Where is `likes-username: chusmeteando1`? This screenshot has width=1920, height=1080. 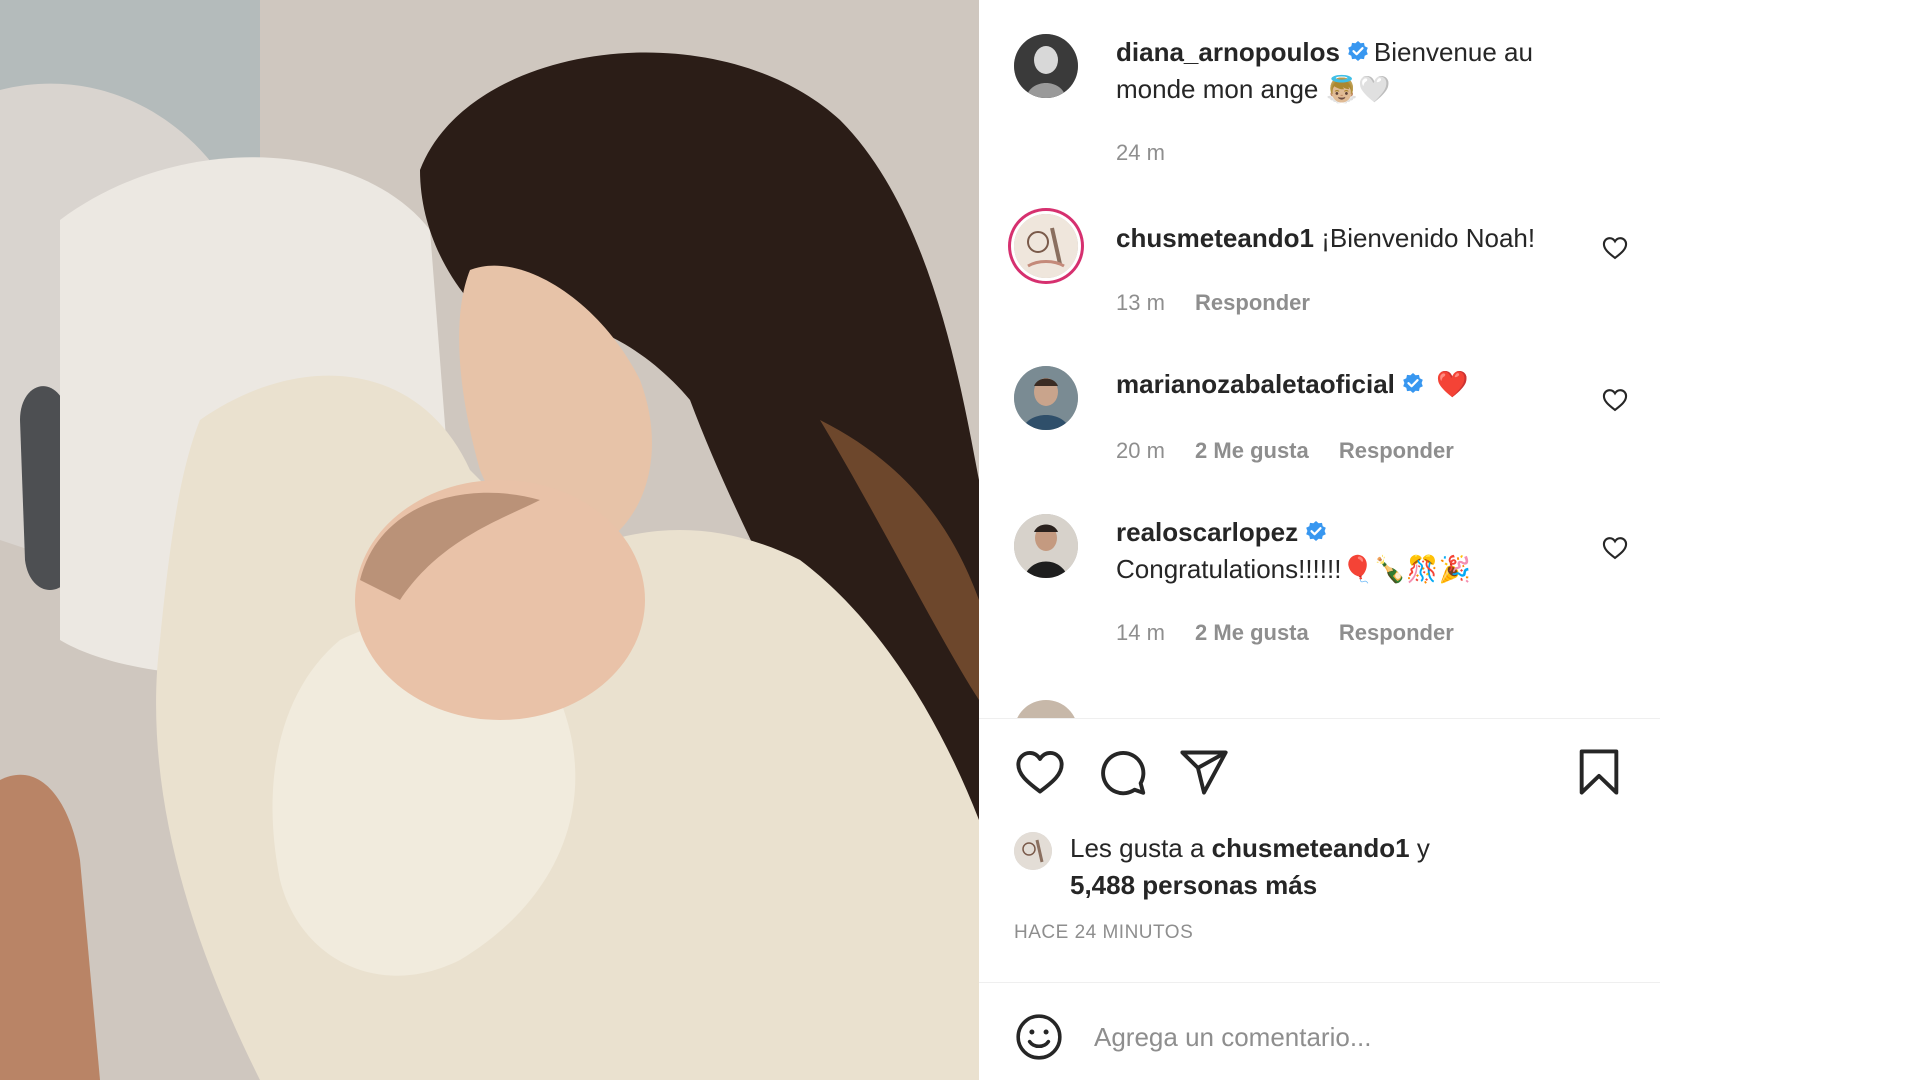 likes-username: chusmeteando1 is located at coordinates (1311, 848).